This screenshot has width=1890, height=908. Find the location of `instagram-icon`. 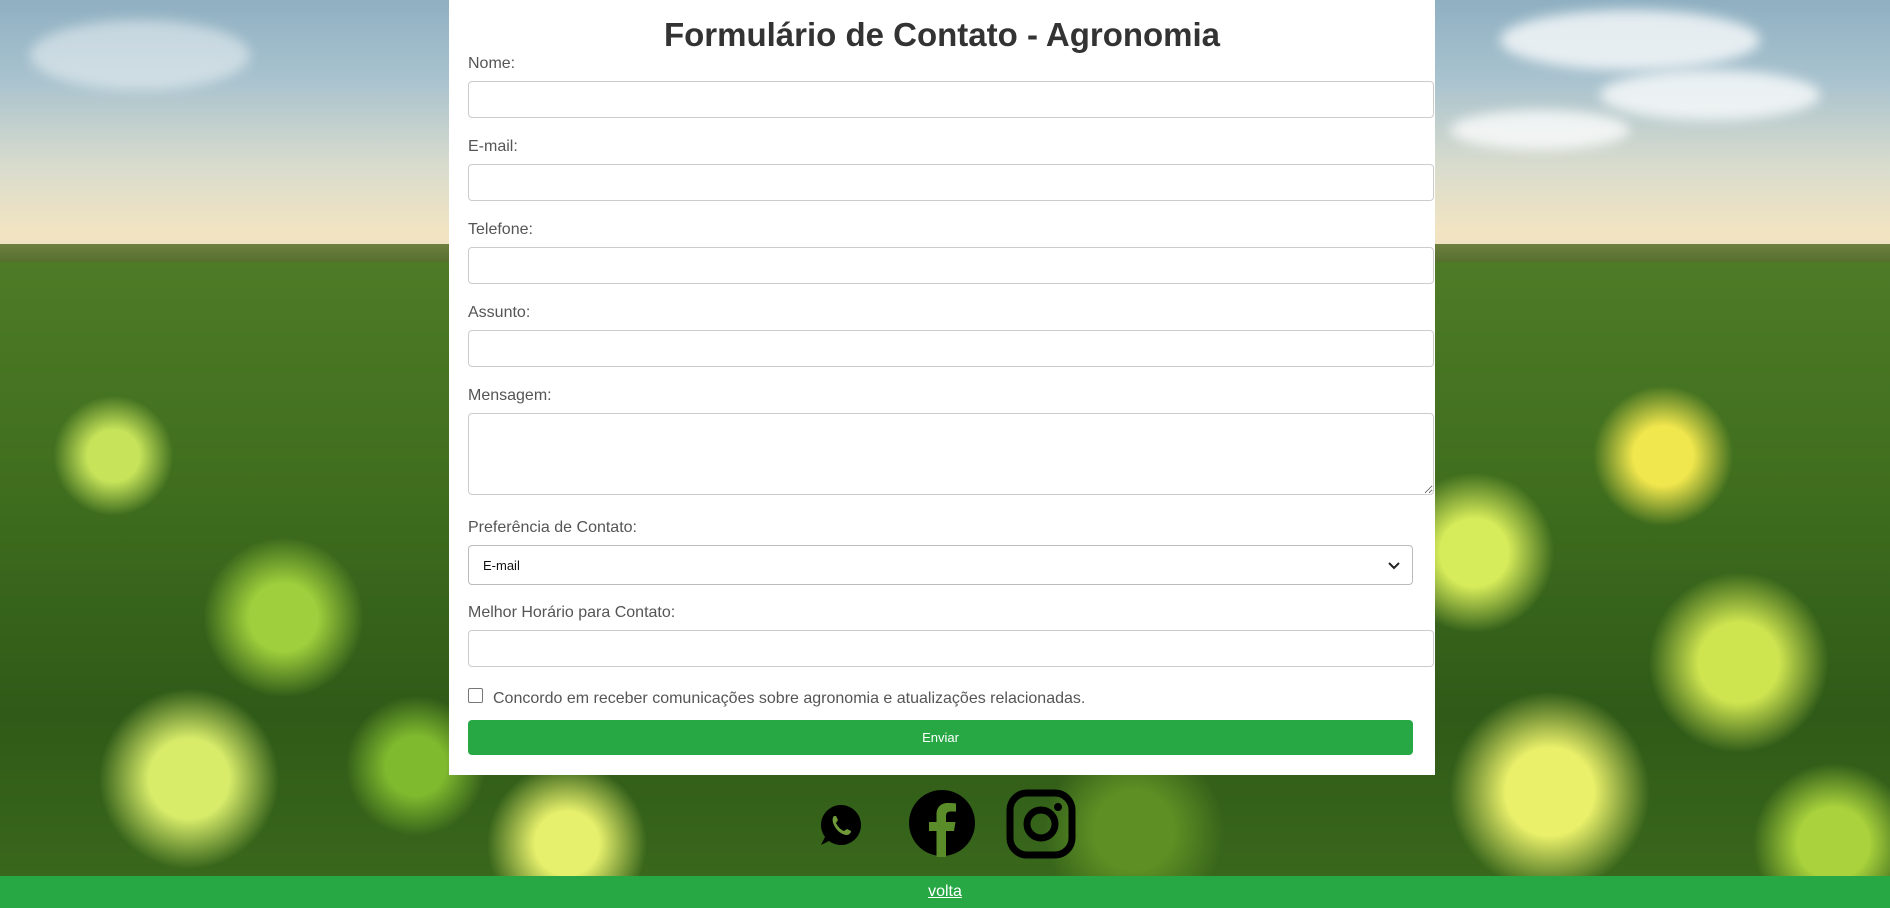

instagram-icon is located at coordinates (1041, 824).